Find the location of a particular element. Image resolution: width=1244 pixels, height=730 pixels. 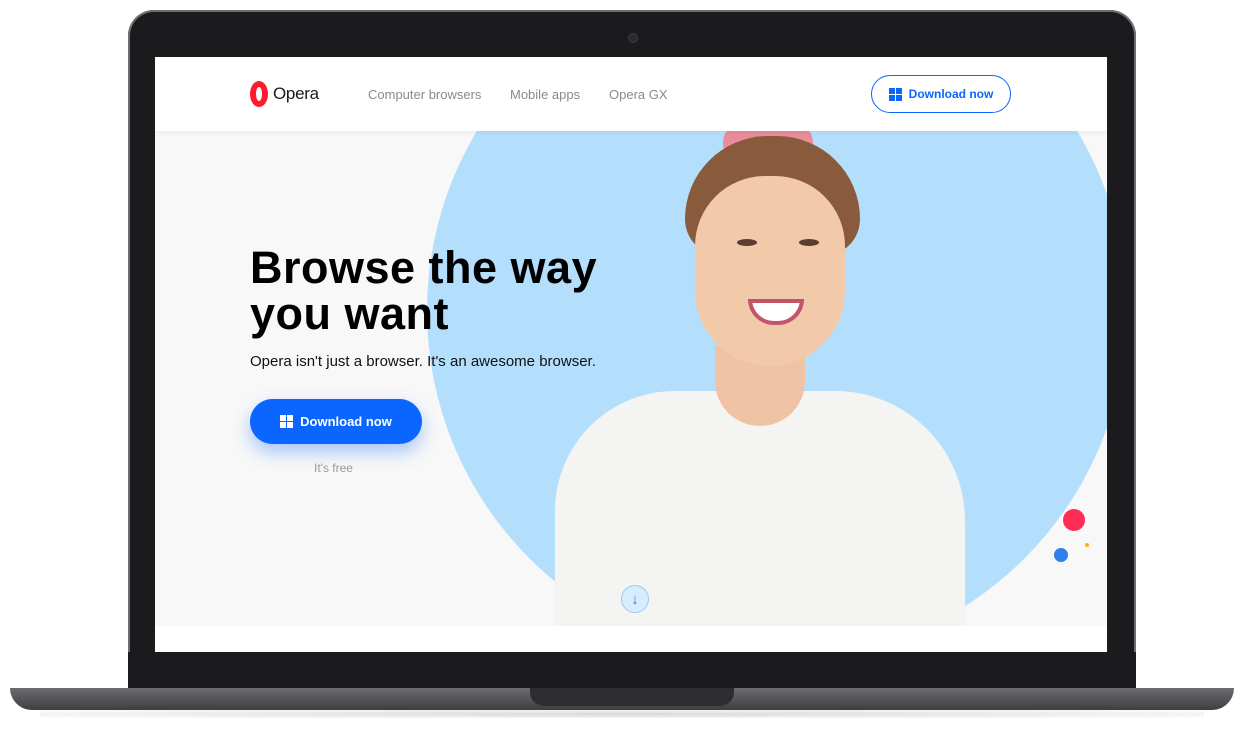

free-note: It's free is located at coordinates (333, 468).